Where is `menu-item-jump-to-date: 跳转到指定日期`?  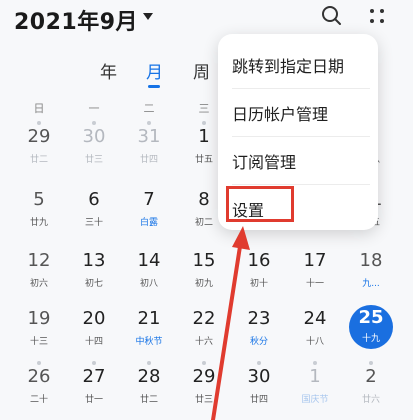
menu-item-jump-to-date: 跳转到指定日期 is located at coordinates (298, 64).